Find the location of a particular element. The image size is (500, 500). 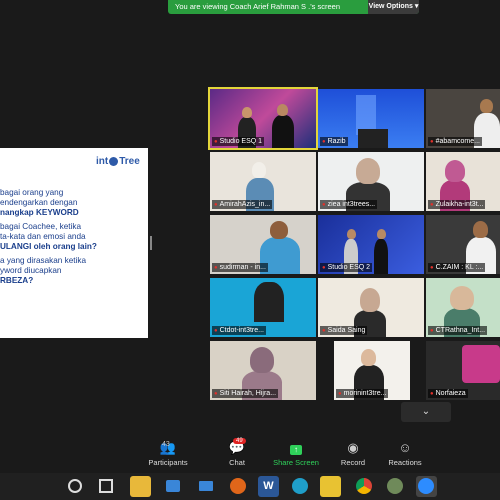

participants-button: 👥 43 Participants is located at coordinates (168, 453).